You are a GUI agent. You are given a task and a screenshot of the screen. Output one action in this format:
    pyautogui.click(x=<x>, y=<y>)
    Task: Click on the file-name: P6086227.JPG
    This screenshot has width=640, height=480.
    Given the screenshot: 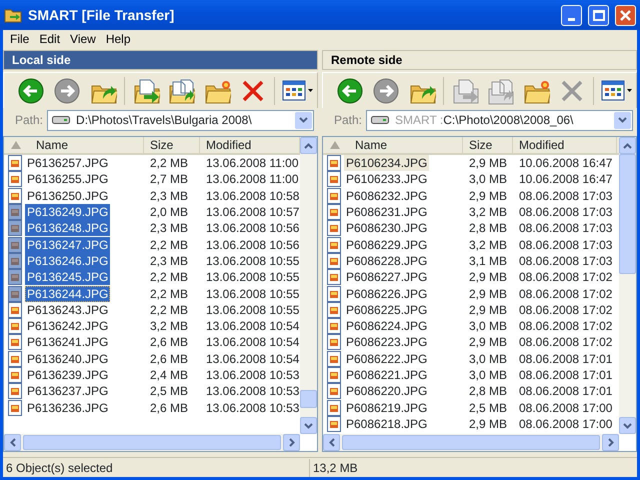 What is the action you would take?
    pyautogui.click(x=387, y=277)
    